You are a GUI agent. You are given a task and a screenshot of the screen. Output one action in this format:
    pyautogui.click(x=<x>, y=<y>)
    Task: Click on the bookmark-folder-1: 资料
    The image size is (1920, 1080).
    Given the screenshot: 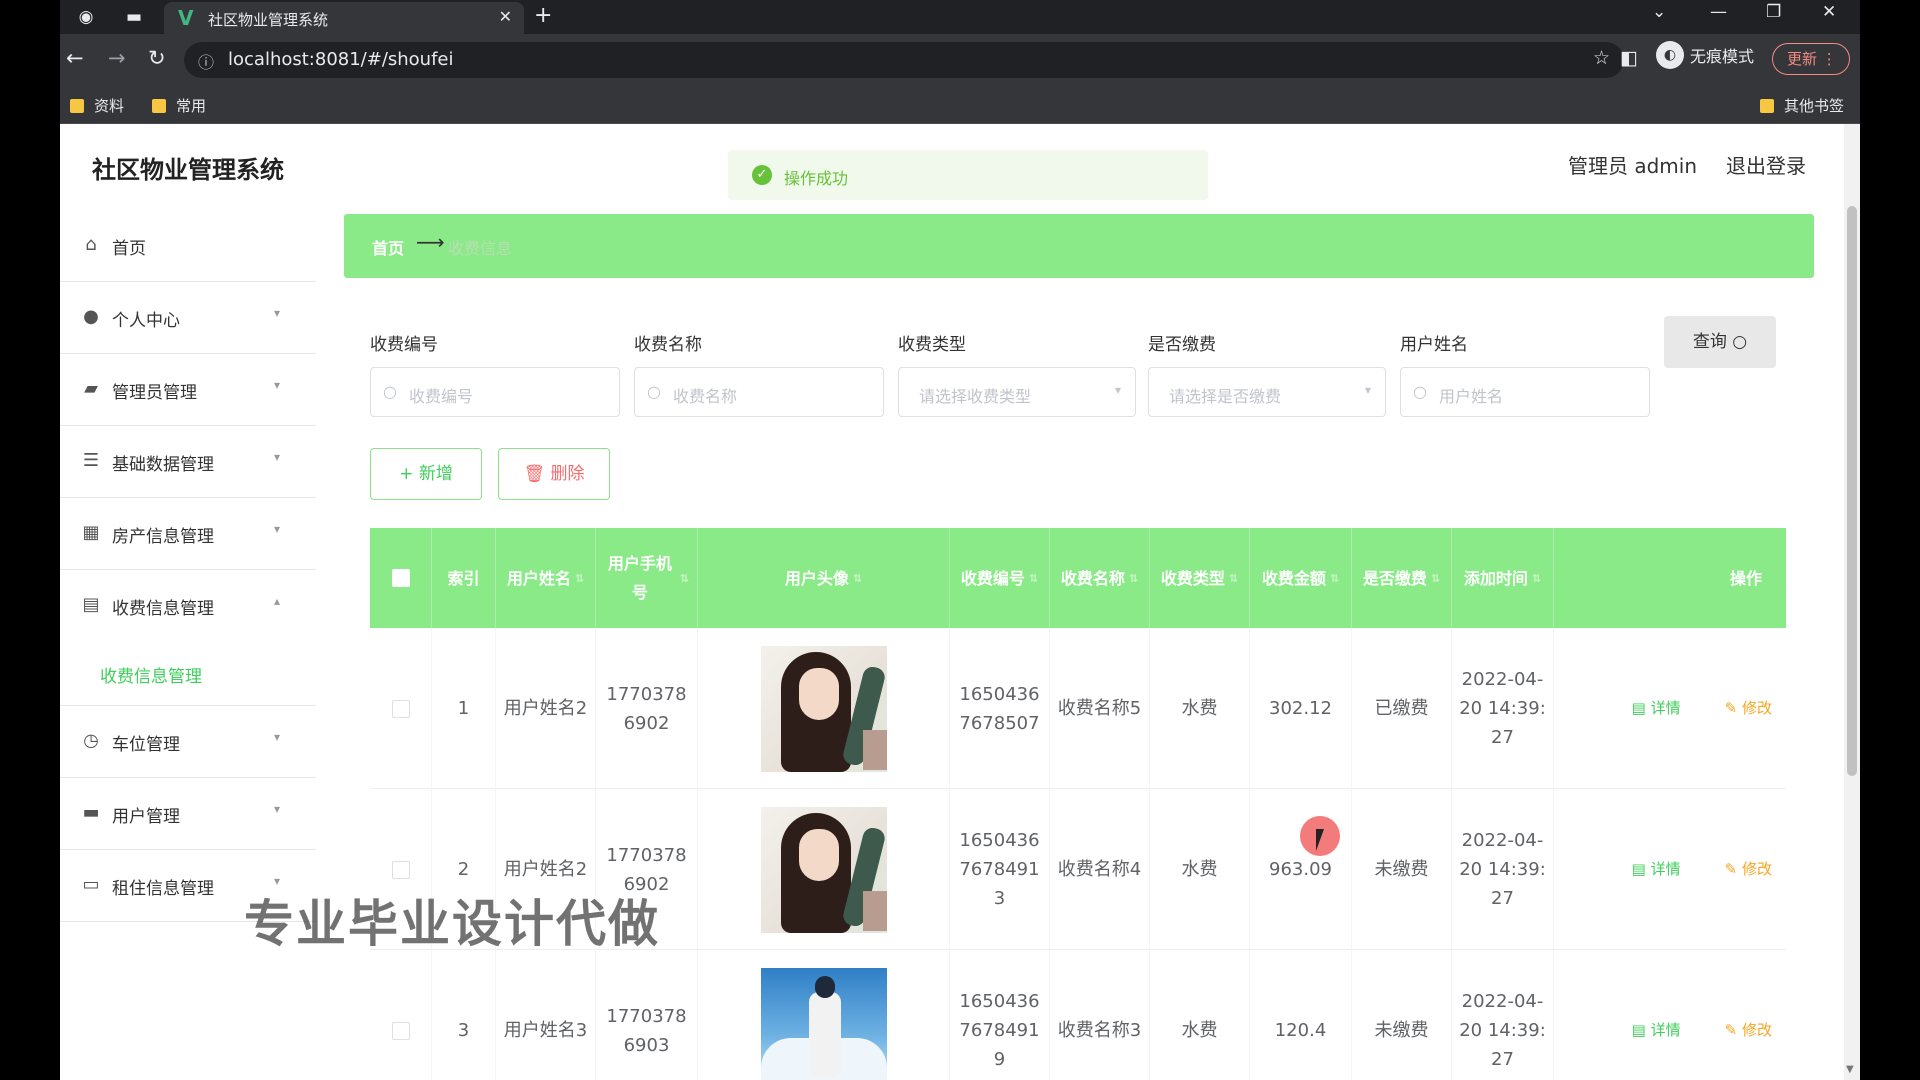 What is the action you would take?
    pyautogui.click(x=97, y=105)
    